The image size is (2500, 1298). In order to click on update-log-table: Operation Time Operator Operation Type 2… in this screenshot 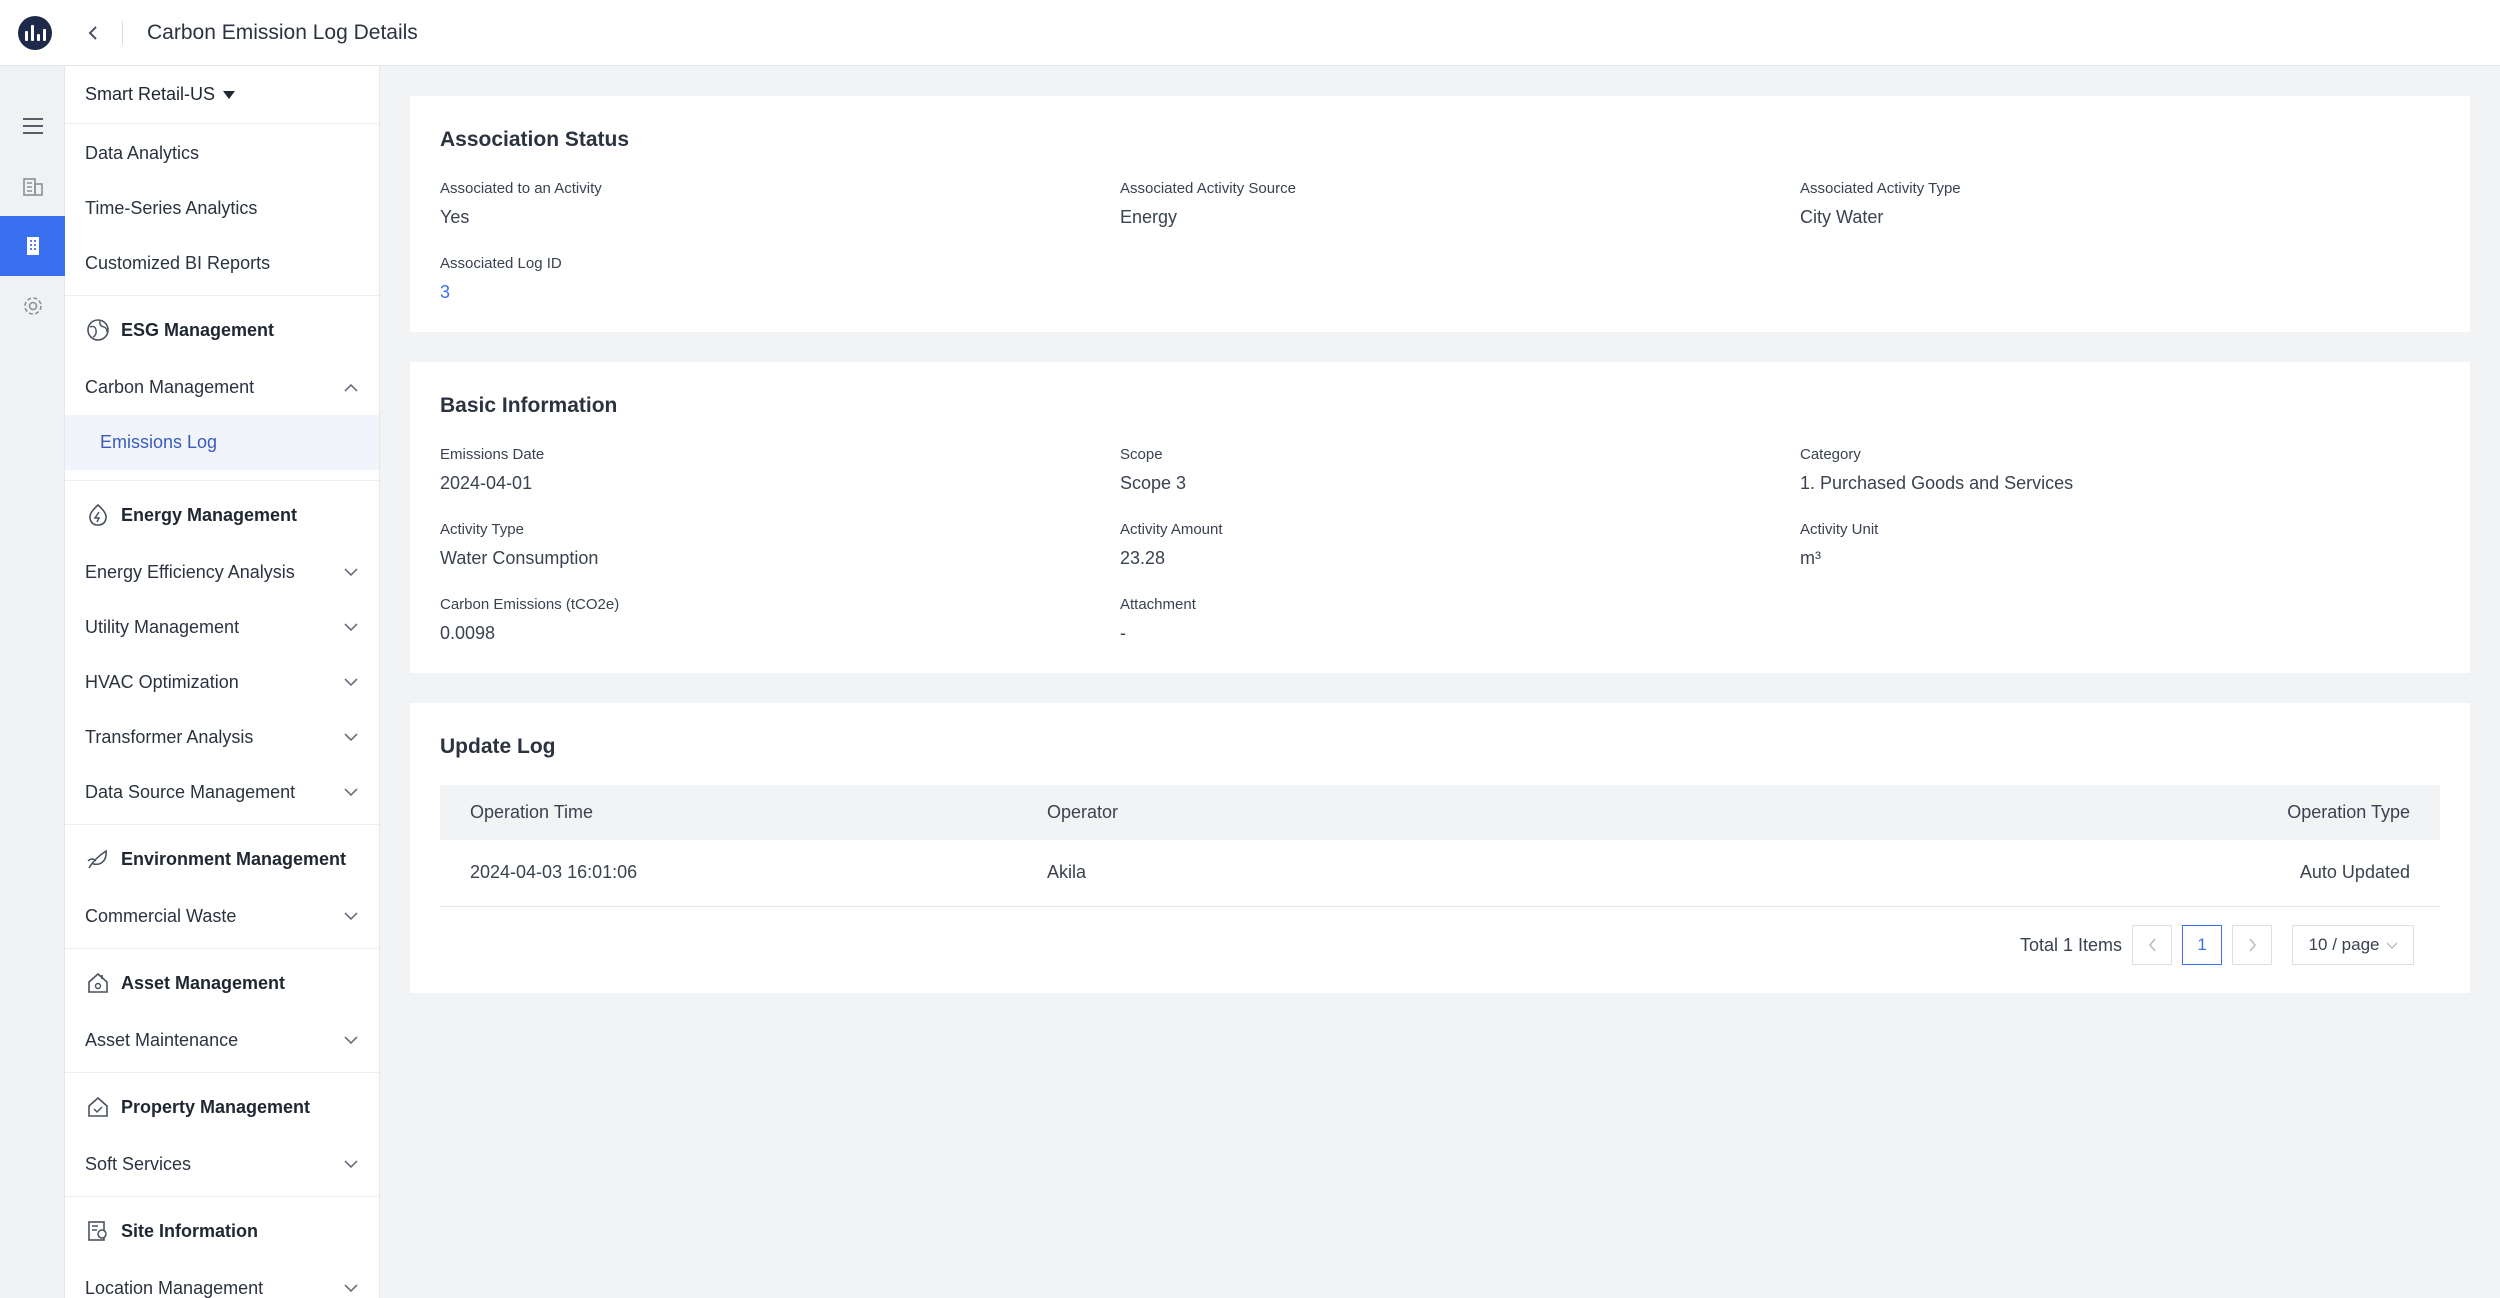, I will do `click(1440, 846)`.